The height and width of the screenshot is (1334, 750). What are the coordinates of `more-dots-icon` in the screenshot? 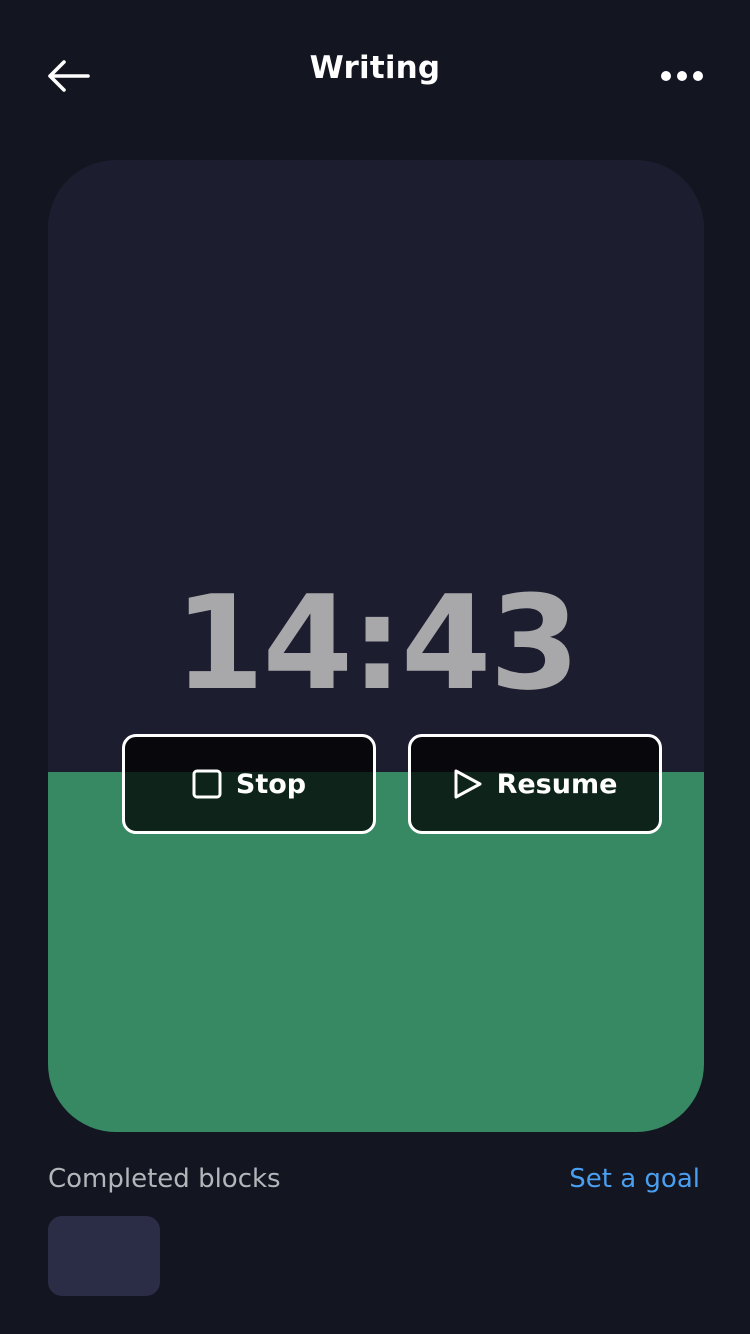 It's located at (682, 76).